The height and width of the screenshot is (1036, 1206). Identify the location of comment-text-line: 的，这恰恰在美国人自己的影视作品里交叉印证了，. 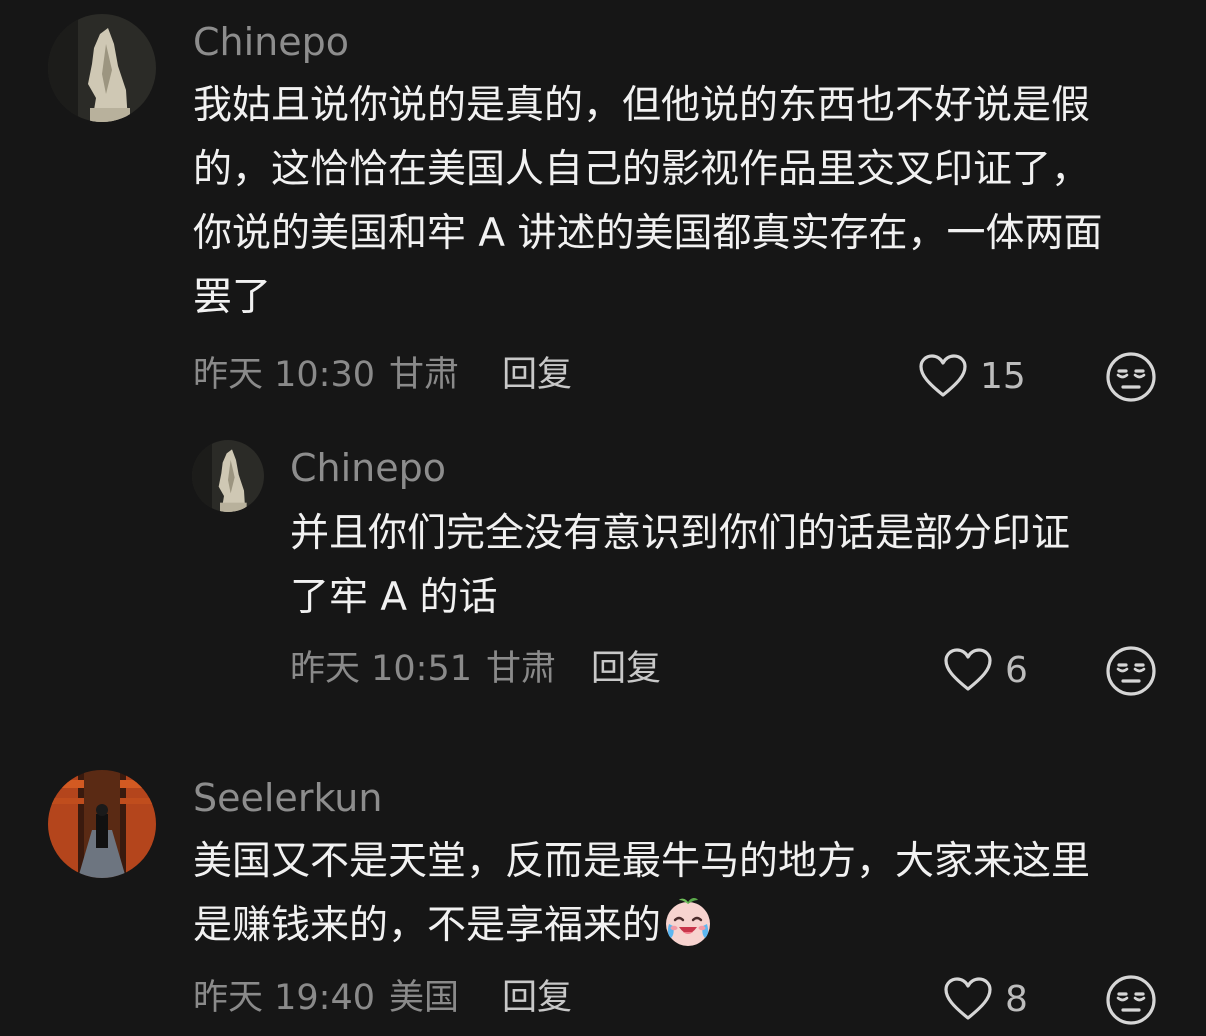
(642, 169).